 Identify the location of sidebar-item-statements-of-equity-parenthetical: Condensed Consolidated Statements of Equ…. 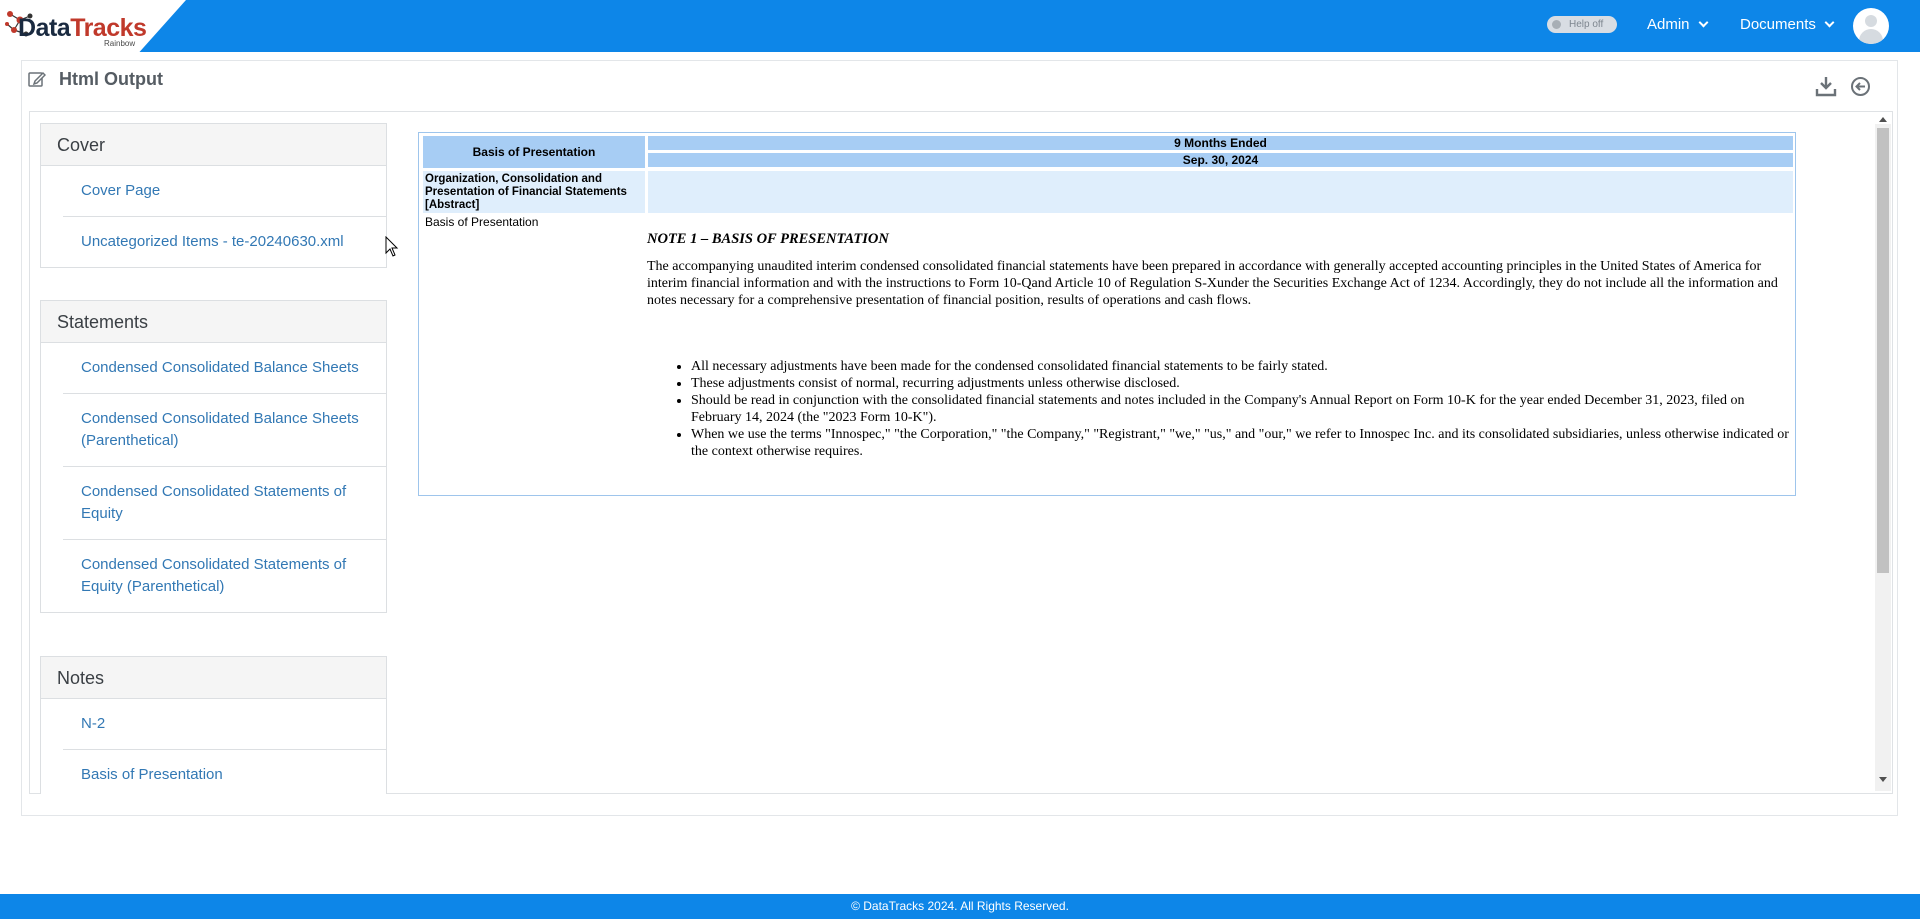
(224, 576).